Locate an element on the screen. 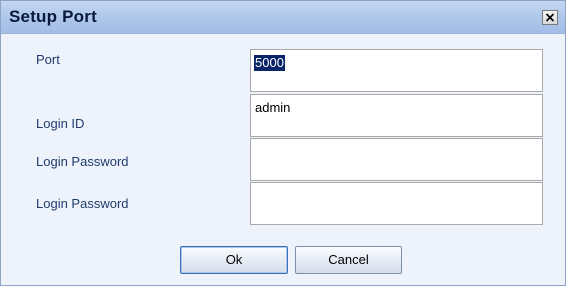 Image resolution: width=566 pixels, height=286 pixels. port-value: 5000 is located at coordinates (269, 63).